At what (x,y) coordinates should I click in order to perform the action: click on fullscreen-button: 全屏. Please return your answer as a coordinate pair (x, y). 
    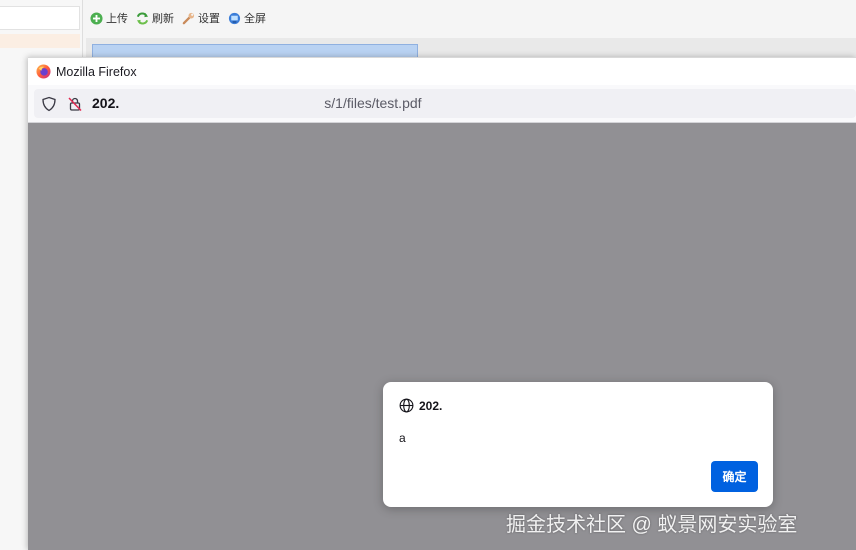
    Looking at the image, I should click on (247, 18).